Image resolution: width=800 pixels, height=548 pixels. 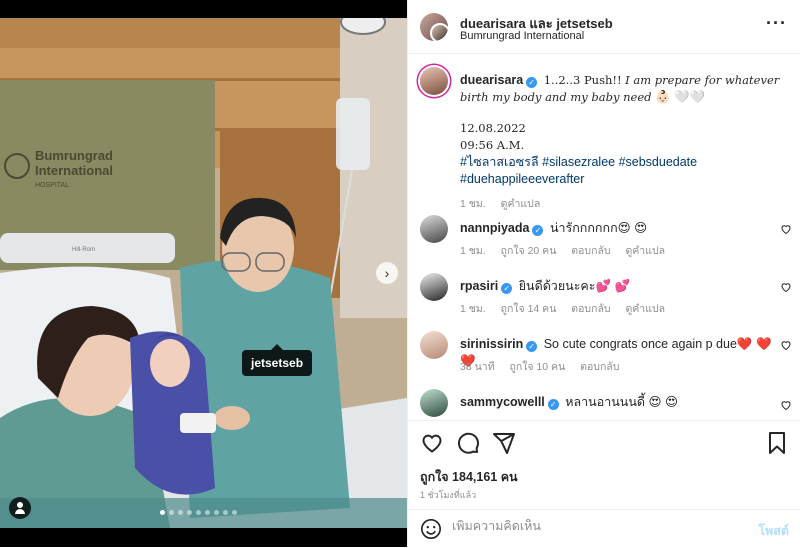 I want to click on comment-username: rpasiri, so click(x=479, y=286).